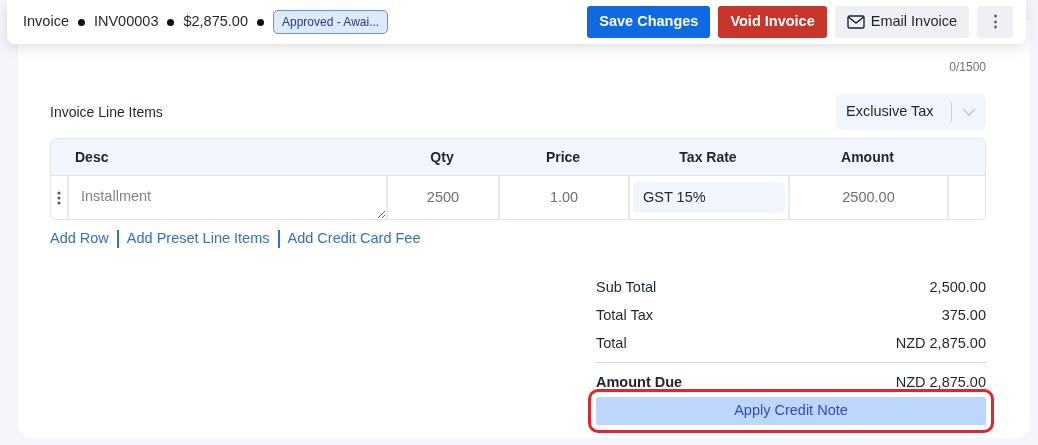  What do you see at coordinates (563, 197) in the screenshot?
I see `price-cell: 1.00` at bounding box center [563, 197].